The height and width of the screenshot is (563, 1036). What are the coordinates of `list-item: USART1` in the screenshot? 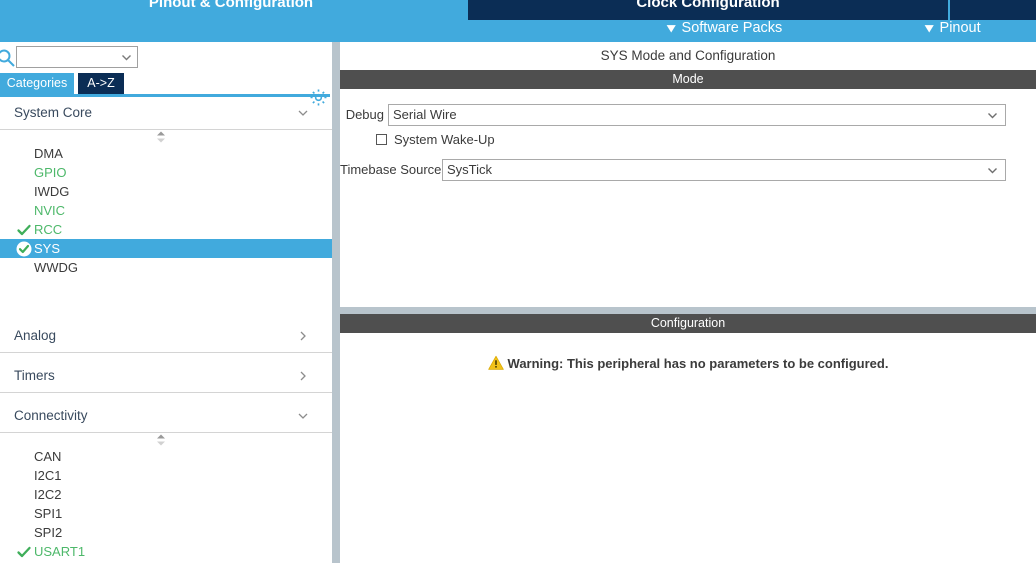 It's located at (166, 551).